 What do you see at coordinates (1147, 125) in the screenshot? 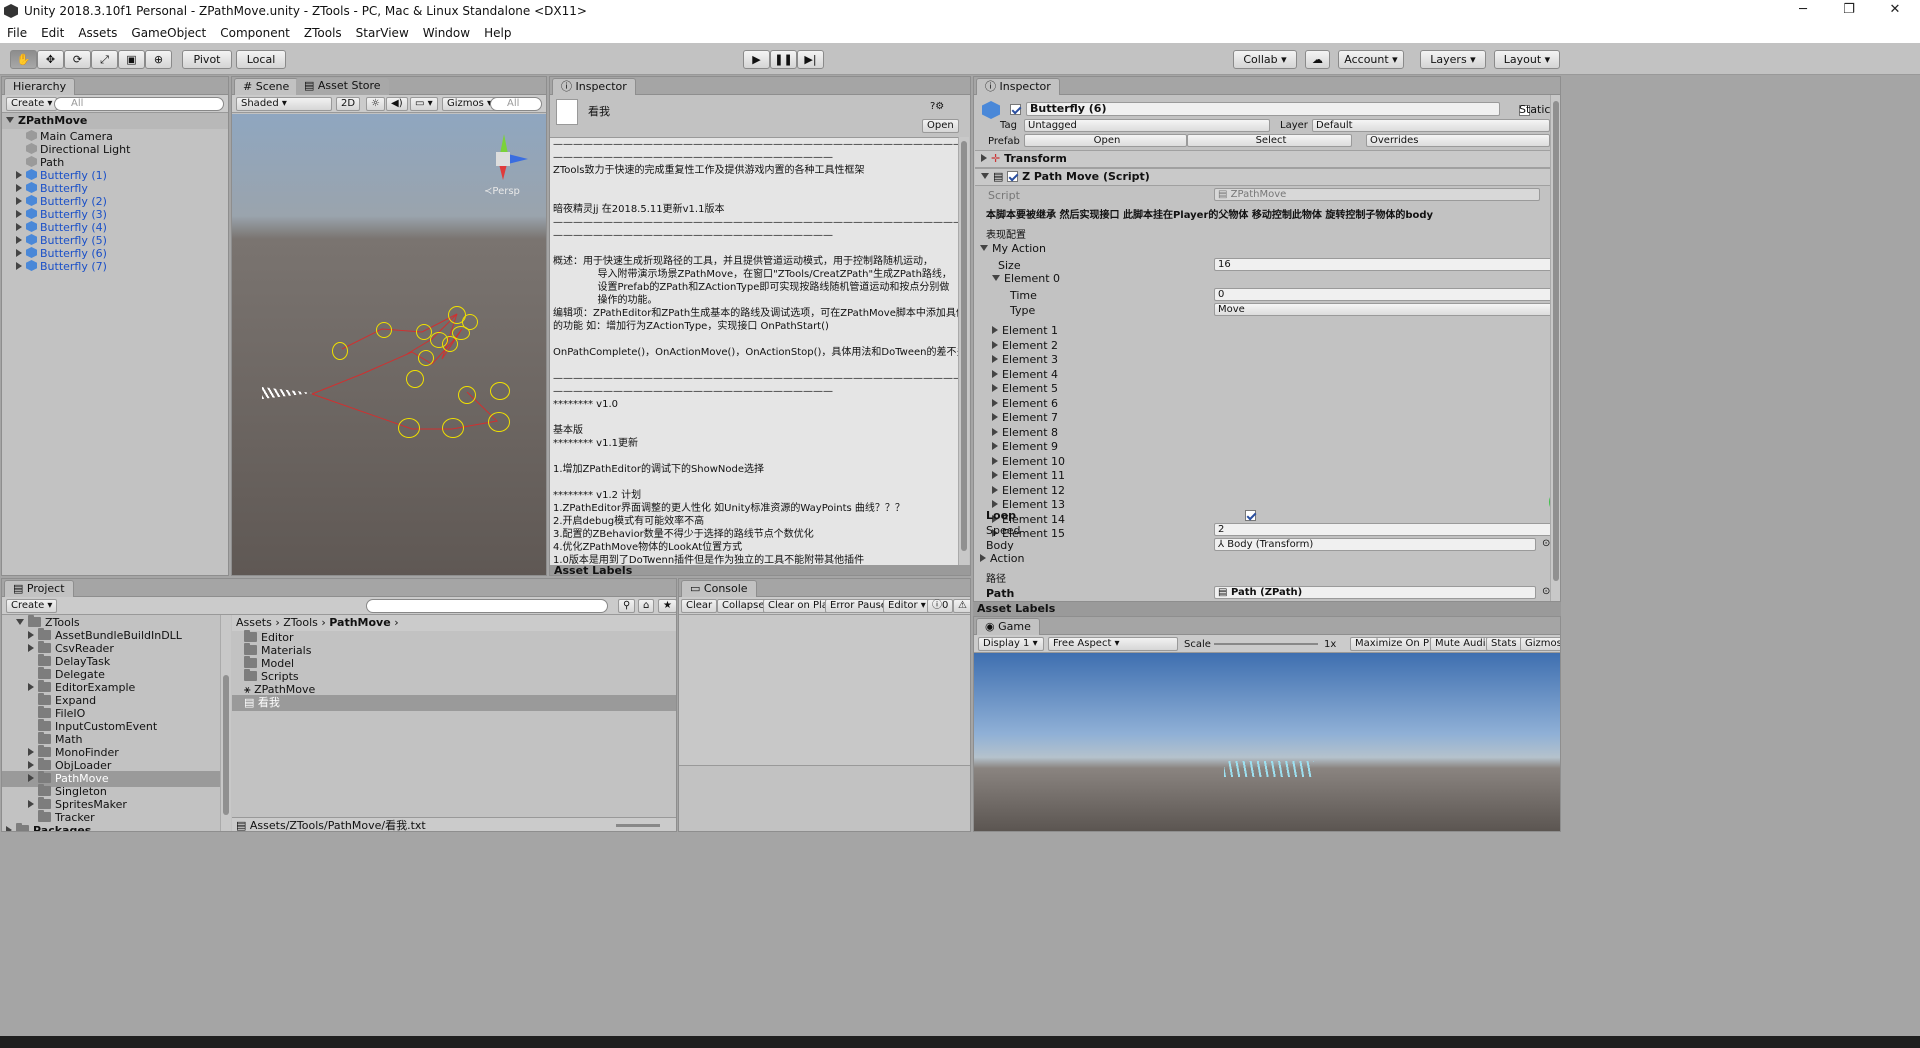
I see `tag-dropdown: Untagged` at bounding box center [1147, 125].